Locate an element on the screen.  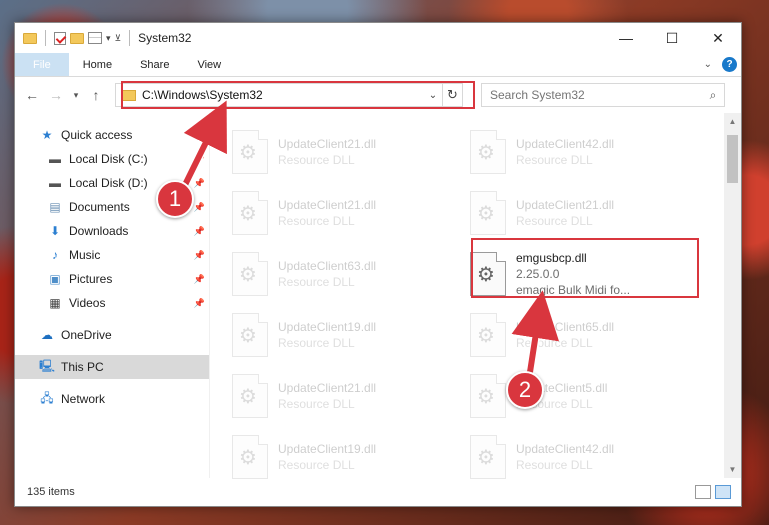
details-view-icon is located at coordinates (703, 492).